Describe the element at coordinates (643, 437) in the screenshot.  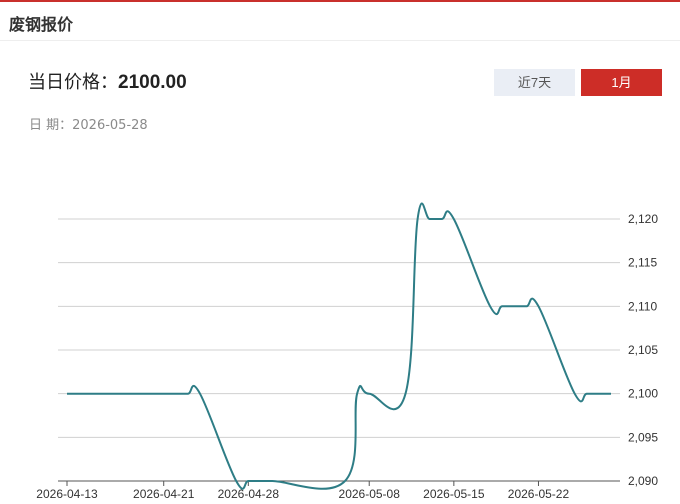
I see `y-tick-label: 2,095` at that location.